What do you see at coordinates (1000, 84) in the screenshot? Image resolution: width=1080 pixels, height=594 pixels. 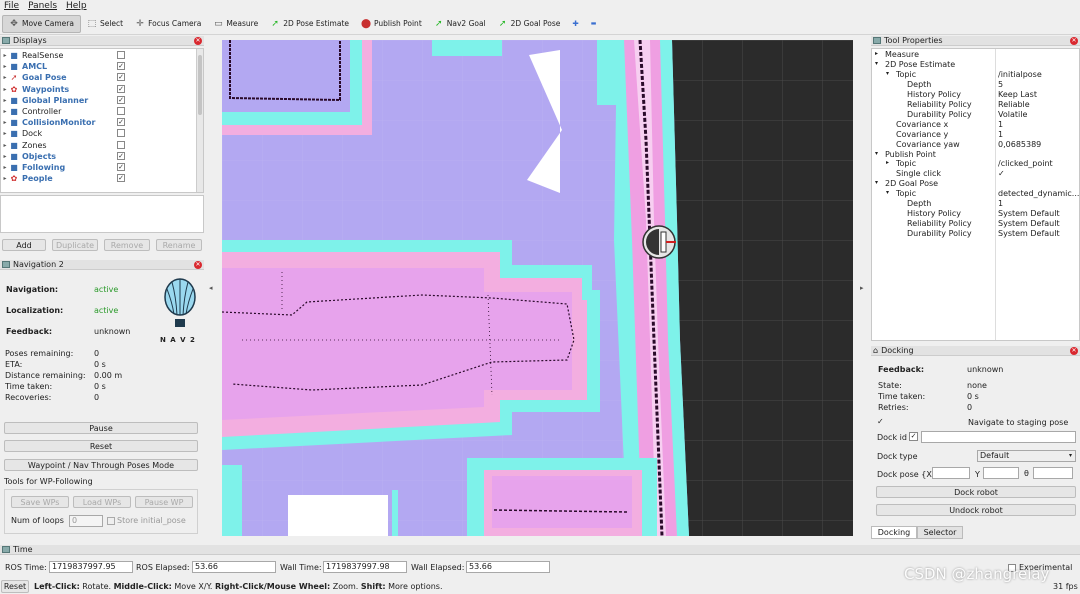 I see `property-value: 5` at bounding box center [1000, 84].